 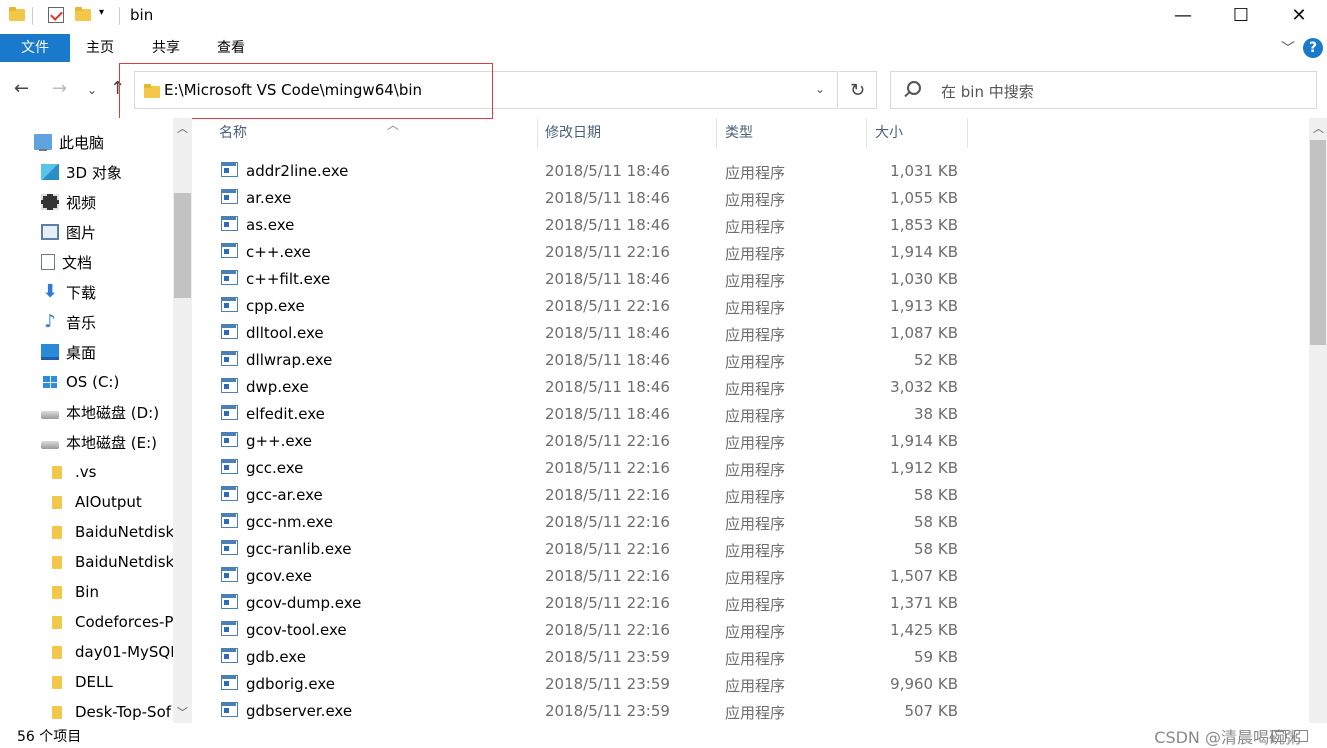 What do you see at coordinates (792, 133) in the screenshot?
I see `column-header-type: 类型` at bounding box center [792, 133].